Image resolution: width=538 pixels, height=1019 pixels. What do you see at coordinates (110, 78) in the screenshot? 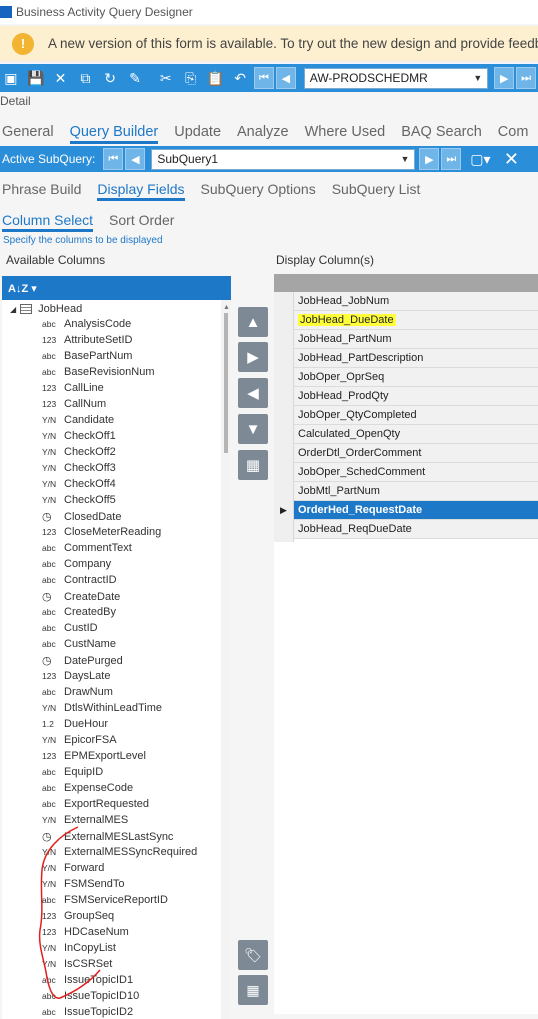
I see `refresh-icon: ↻` at bounding box center [110, 78].